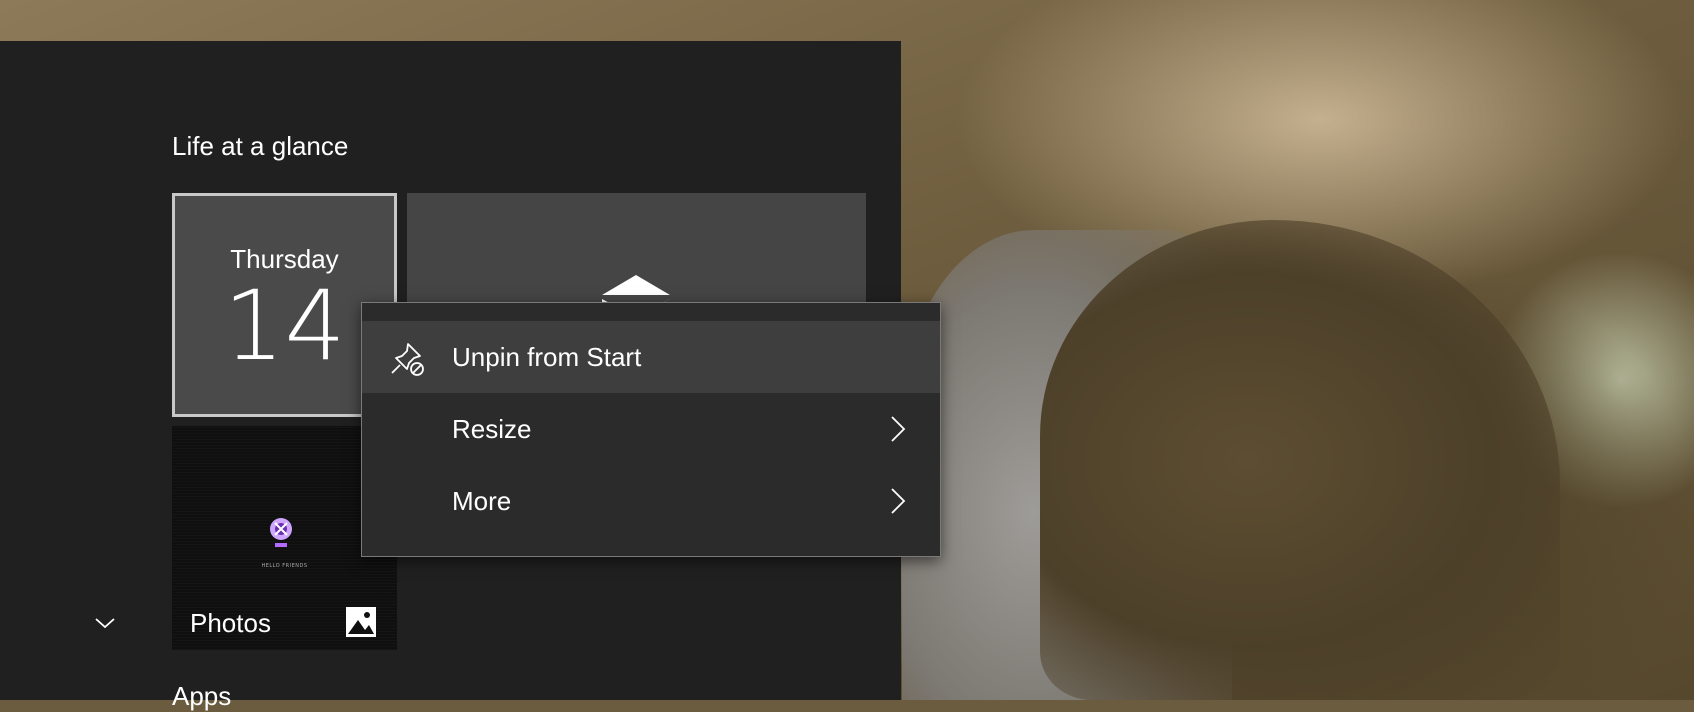 This screenshot has width=1694, height=712. I want to click on photo-thumbnail-art, so click(281, 532).